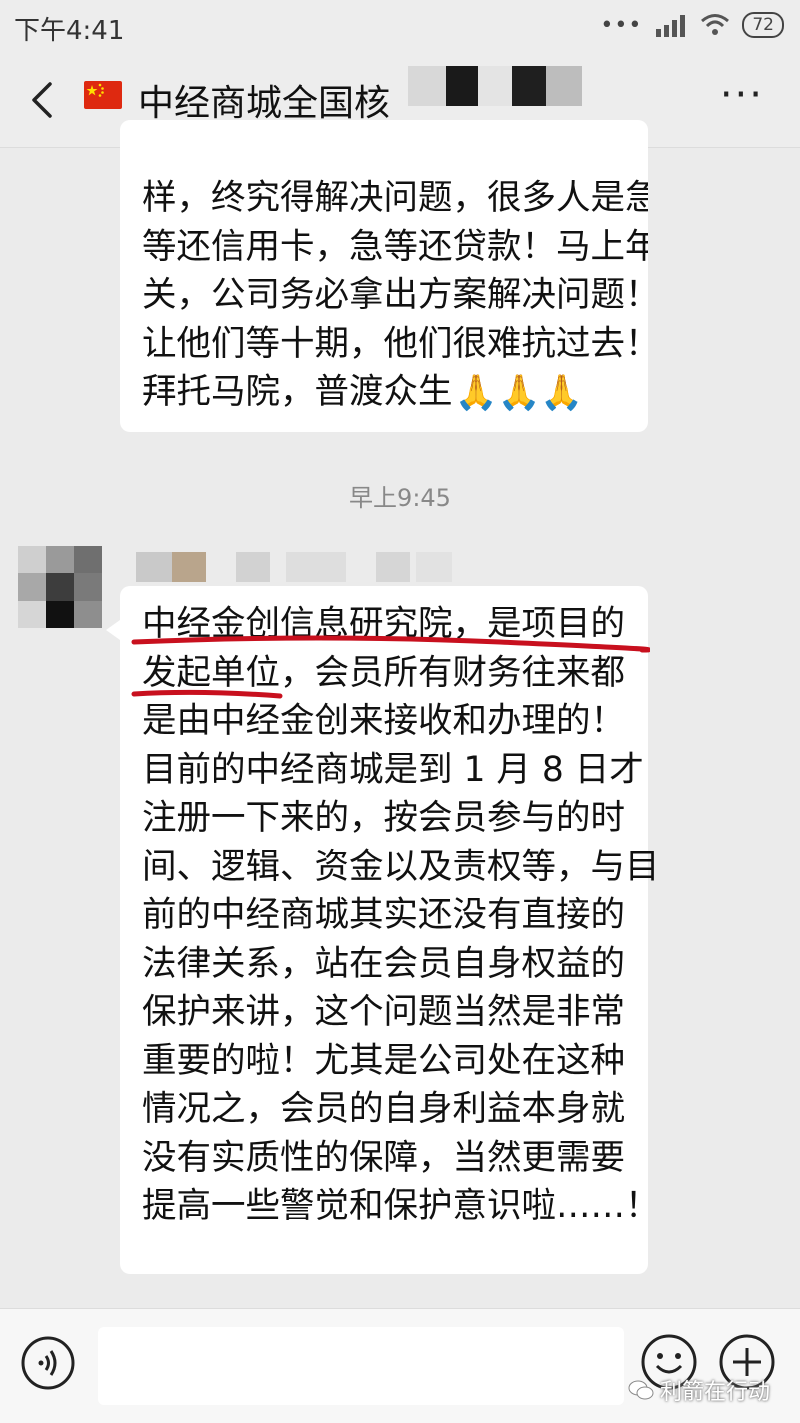 Image resolution: width=800 pixels, height=1423 pixels. Describe the element at coordinates (103, 95) in the screenshot. I see `china-flag-icon` at that location.